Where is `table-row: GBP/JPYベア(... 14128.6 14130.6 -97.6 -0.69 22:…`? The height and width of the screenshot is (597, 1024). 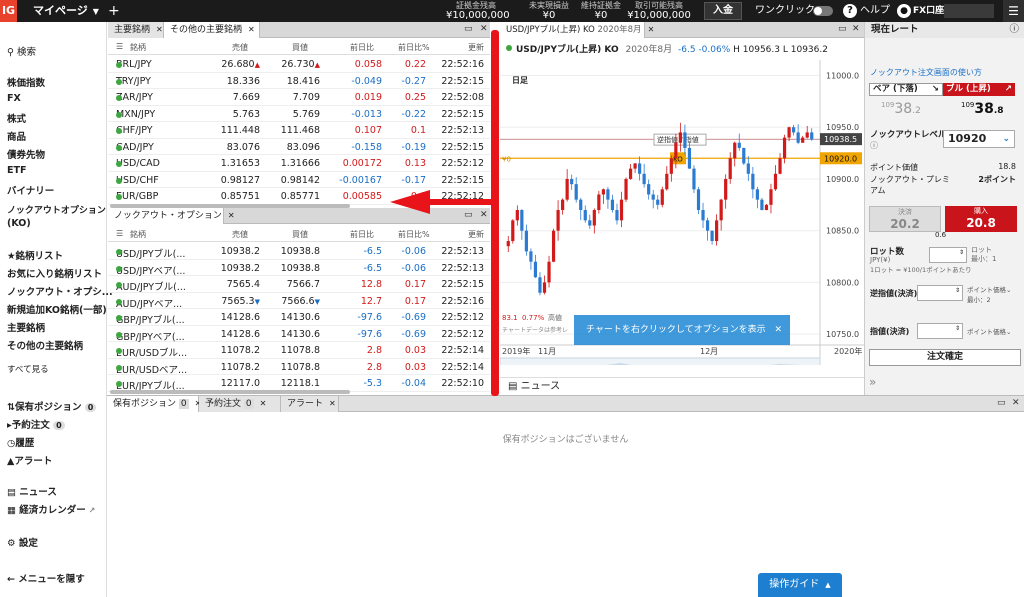
table-row: GBP/JPYベア(... 14128.6 14130.6 -97.6 -0.69 22:… is located at coordinates (299, 334).